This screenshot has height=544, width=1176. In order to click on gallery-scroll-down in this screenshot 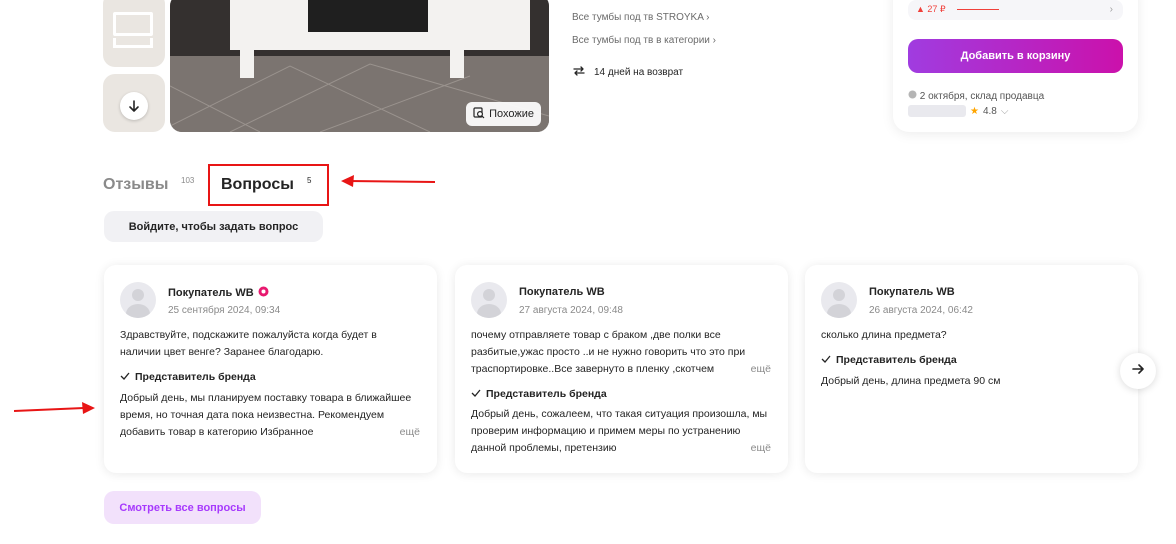, I will do `click(134, 103)`.